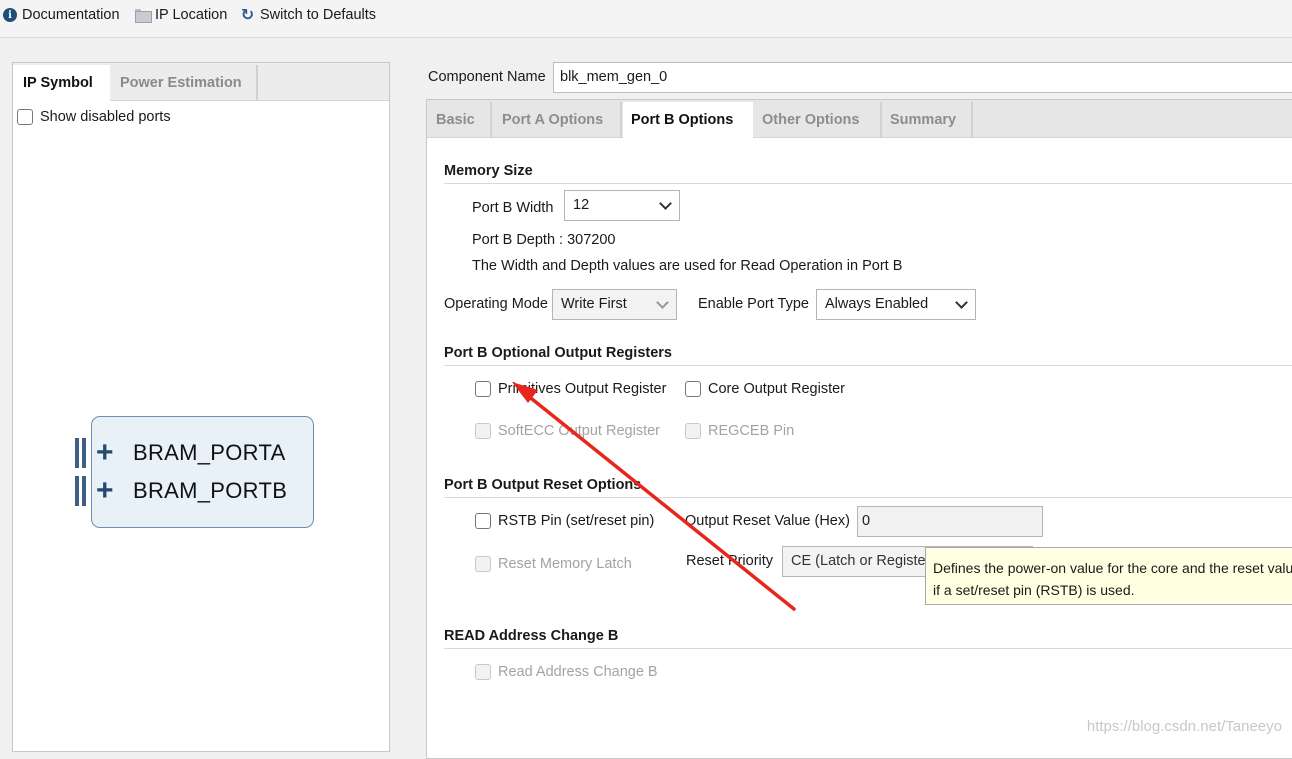 The width and height of the screenshot is (1292, 759). Describe the element at coordinates (487, 77) in the screenshot. I see `component-name-label: Component Name` at that location.